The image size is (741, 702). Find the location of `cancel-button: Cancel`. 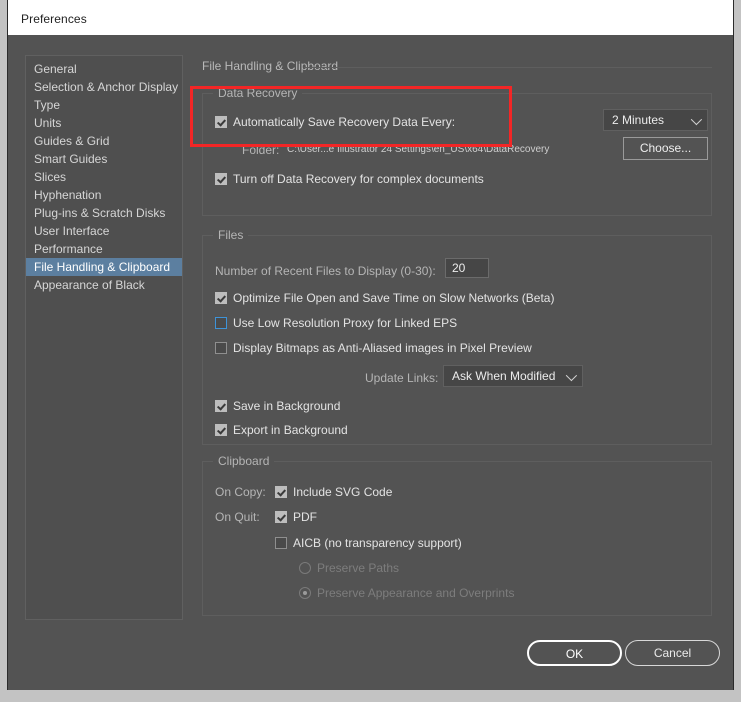

cancel-button: Cancel is located at coordinates (672, 653).